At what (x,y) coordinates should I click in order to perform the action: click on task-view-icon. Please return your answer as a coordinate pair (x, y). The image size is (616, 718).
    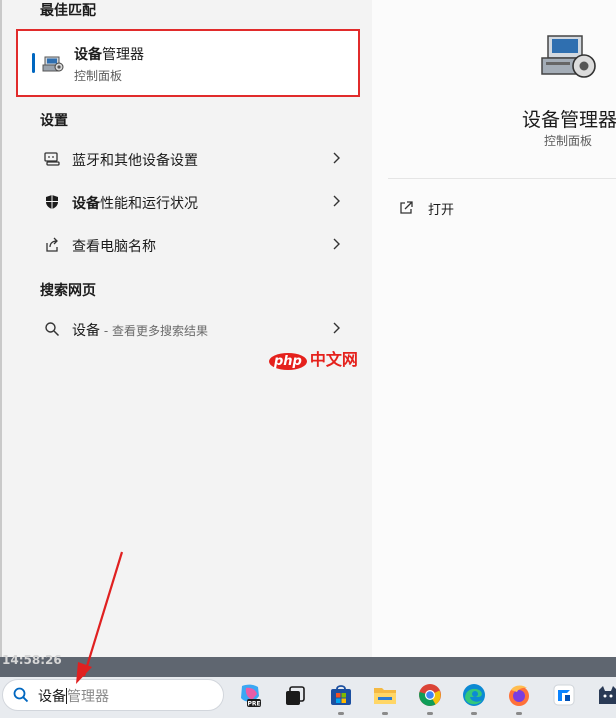
    Looking at the image, I should click on (295, 695).